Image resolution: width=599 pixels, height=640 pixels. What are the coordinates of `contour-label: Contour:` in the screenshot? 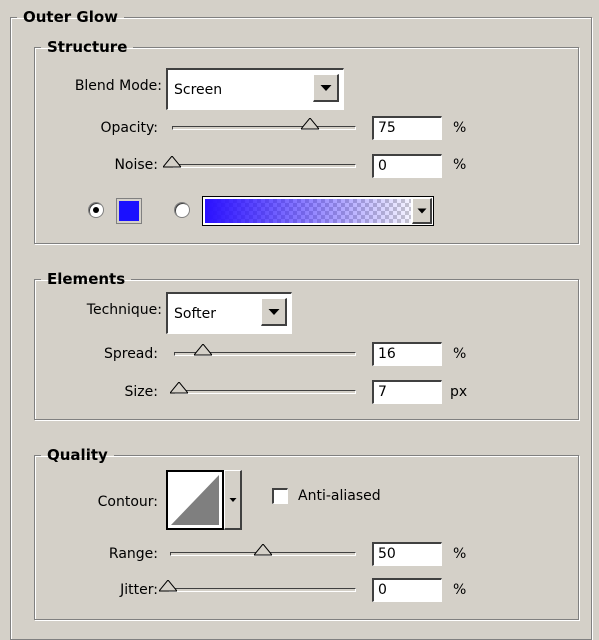 It's located at (127, 502).